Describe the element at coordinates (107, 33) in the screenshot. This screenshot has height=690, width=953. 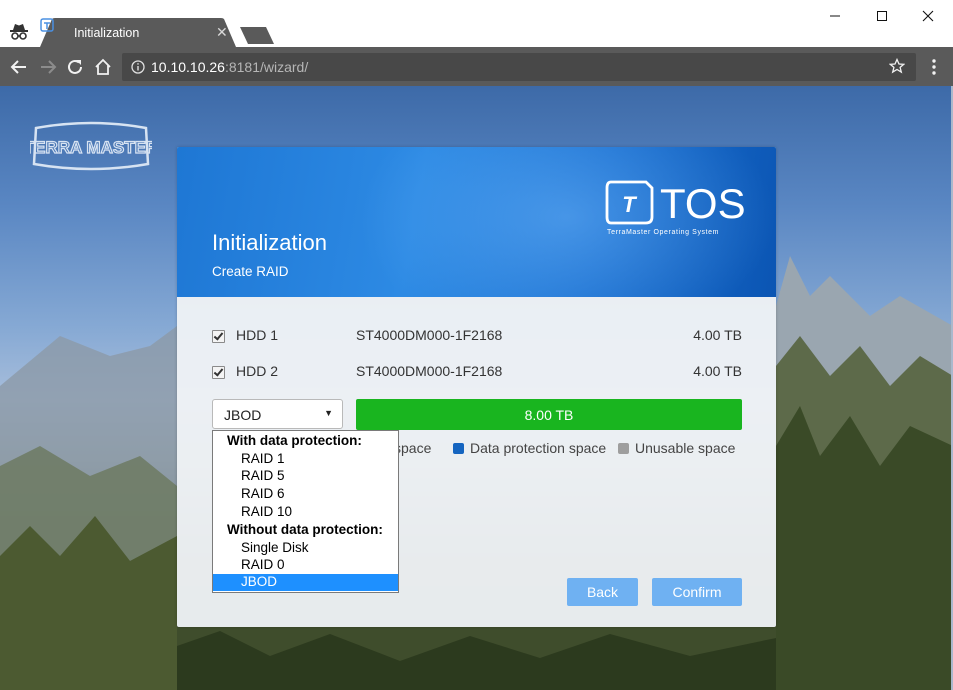
I see `tab-title: Initialization` at that location.